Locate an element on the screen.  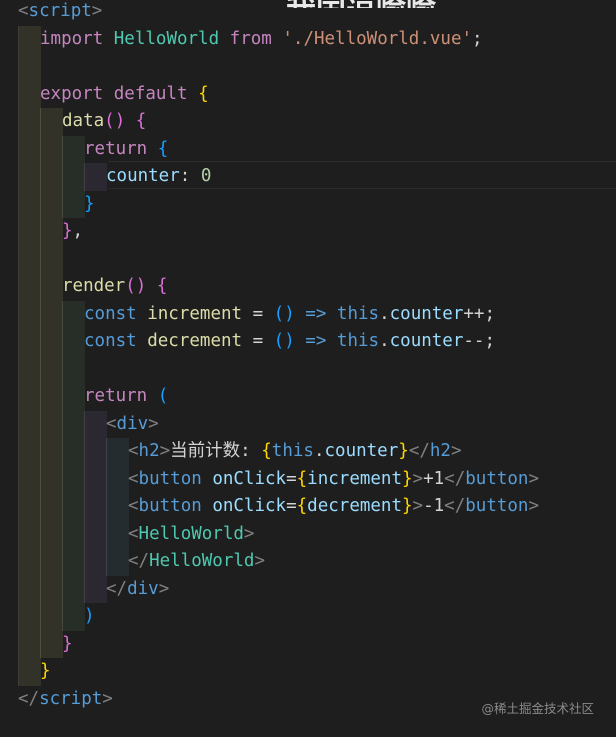
code-line: counter: 0 is located at coordinates (105, 177).